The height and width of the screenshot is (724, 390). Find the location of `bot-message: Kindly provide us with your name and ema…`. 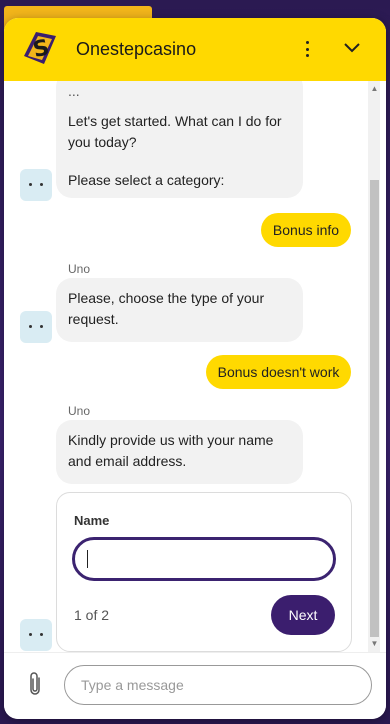

bot-message: Kindly provide us with your name and ema… is located at coordinates (179, 452).